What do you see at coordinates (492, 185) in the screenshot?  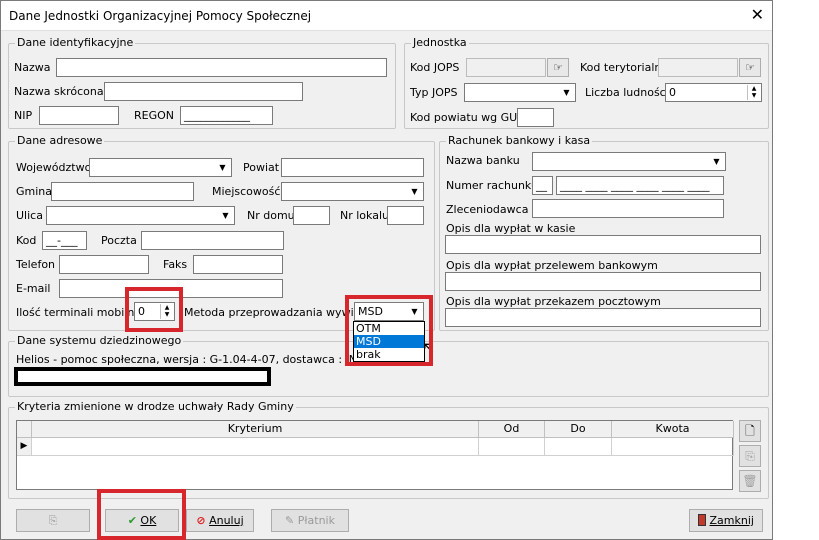 I see `numer-label: Numer rachunku` at bounding box center [492, 185].